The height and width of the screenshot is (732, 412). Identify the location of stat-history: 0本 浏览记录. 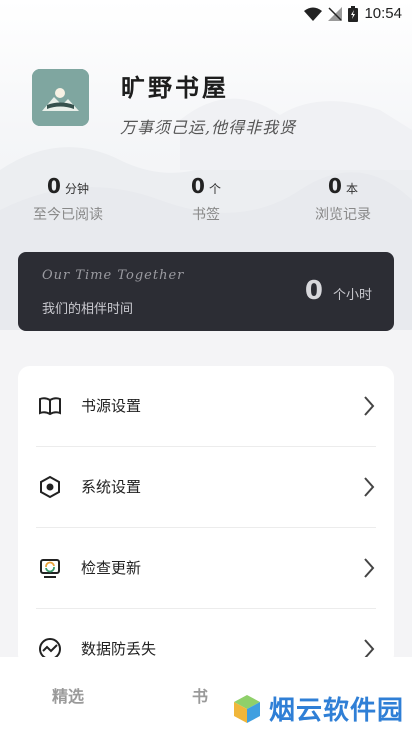
(343, 199).